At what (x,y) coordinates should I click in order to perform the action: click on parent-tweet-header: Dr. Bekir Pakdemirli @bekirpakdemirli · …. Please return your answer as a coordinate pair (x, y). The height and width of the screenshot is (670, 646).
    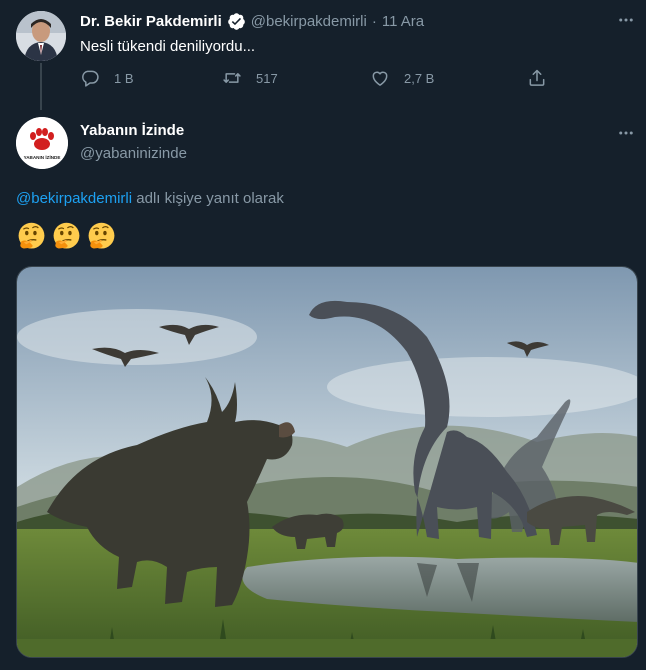
    Looking at the image, I should click on (252, 21).